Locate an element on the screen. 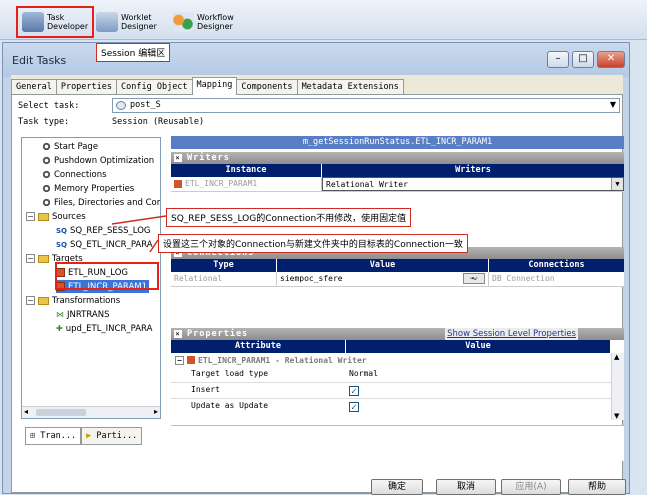 The width and height of the screenshot is (647, 495). tab-mapping: Mapping is located at coordinates (214, 86).